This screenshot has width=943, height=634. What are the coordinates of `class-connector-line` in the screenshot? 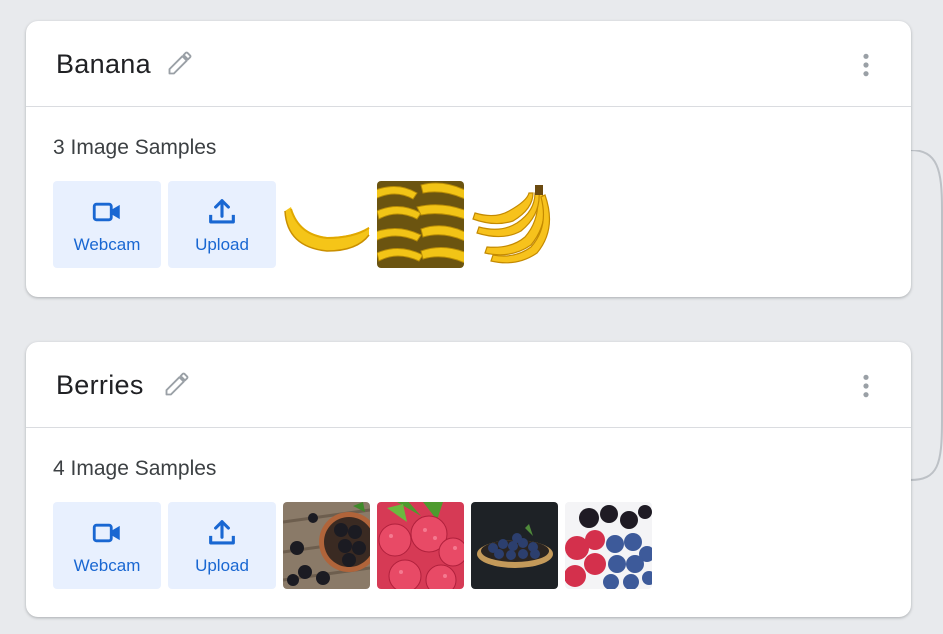 It's located at (926, 315).